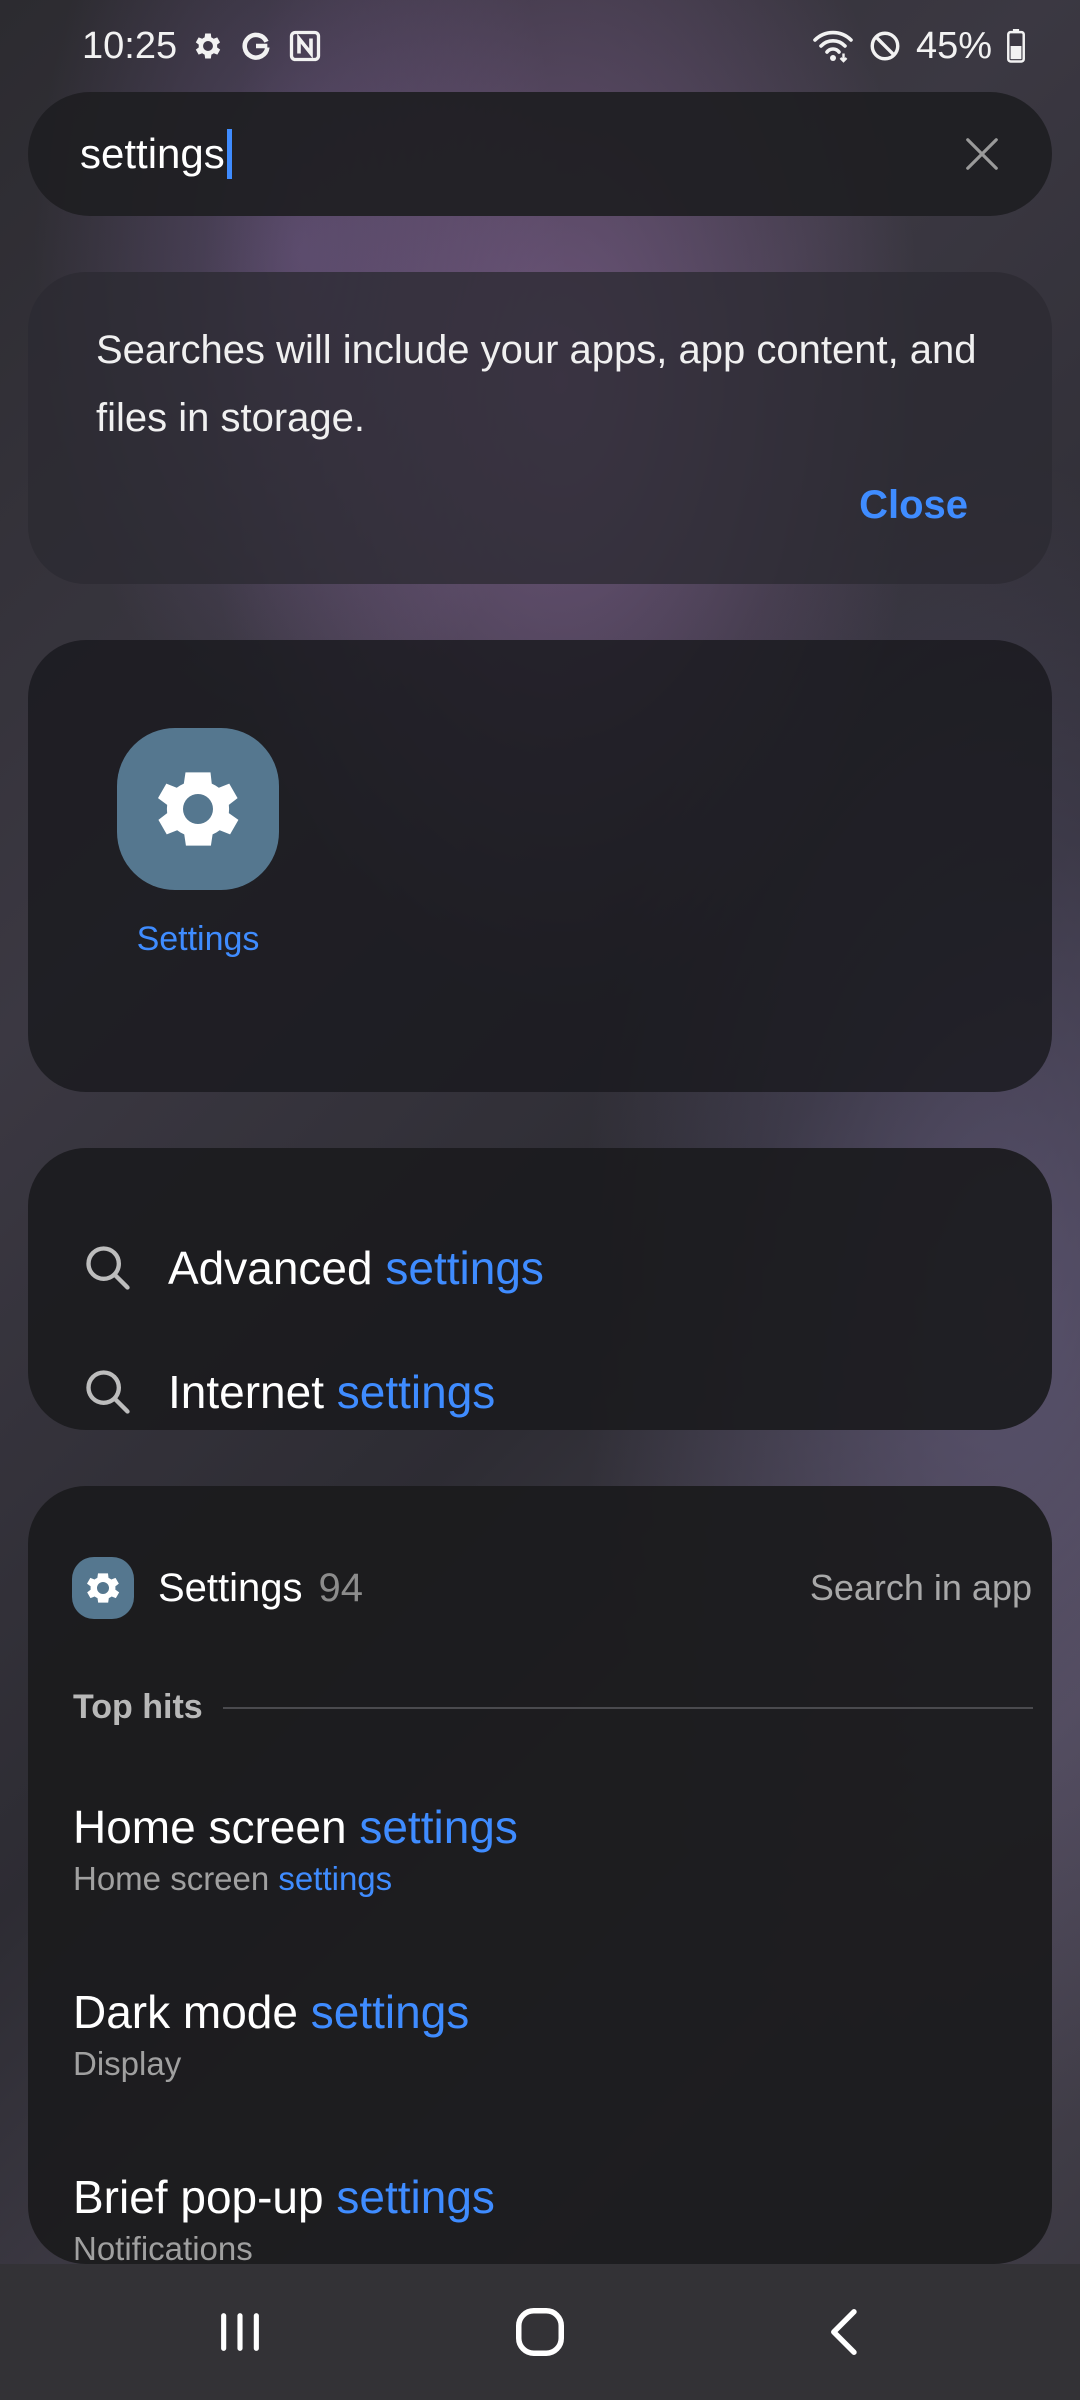 The height and width of the screenshot is (2400, 1080). I want to click on back-button, so click(845, 2332).